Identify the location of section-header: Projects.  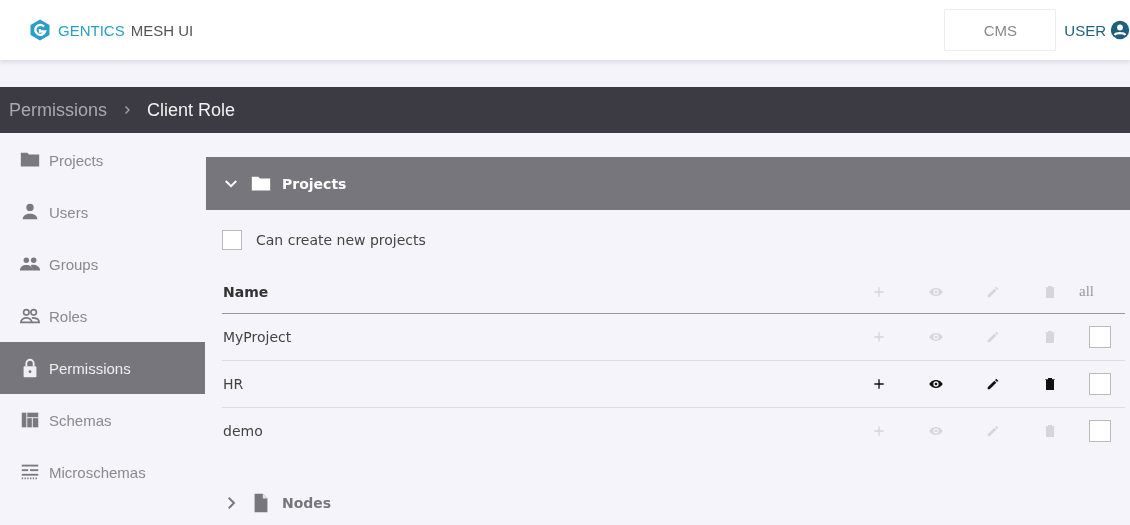
(668, 183).